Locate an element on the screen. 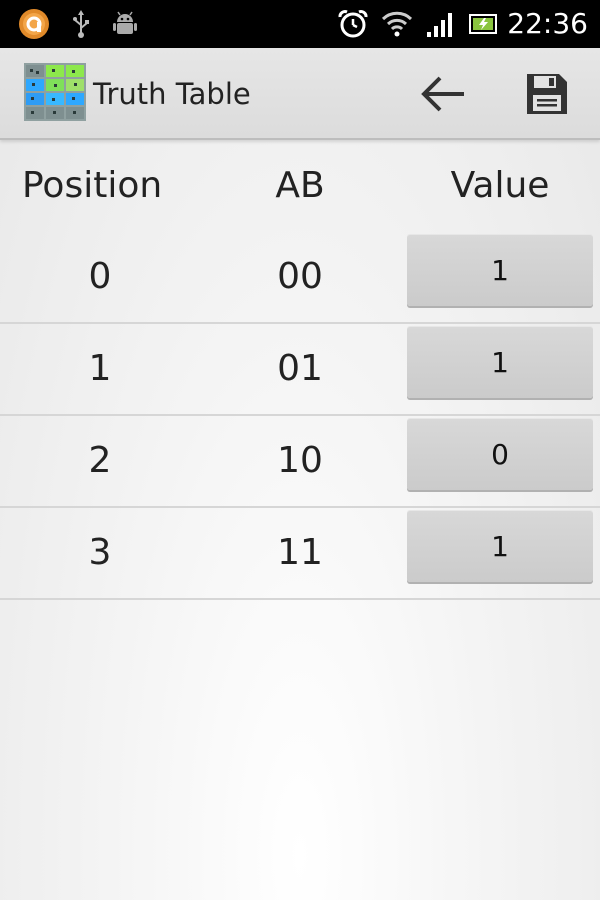 Image resolution: width=600 pixels, height=900 pixels. row-inputs: 01 is located at coordinates (300, 368).